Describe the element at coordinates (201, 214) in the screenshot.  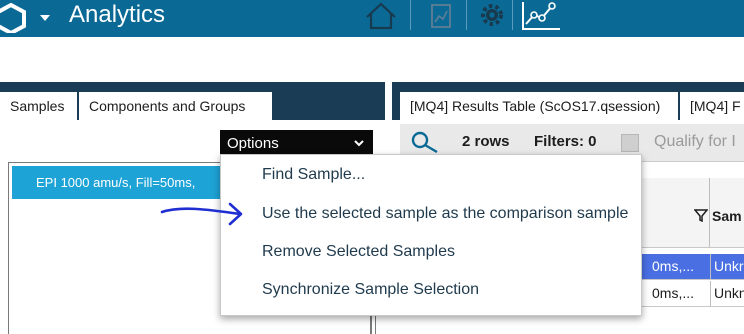
I see `annotation-arrow-icon` at that location.